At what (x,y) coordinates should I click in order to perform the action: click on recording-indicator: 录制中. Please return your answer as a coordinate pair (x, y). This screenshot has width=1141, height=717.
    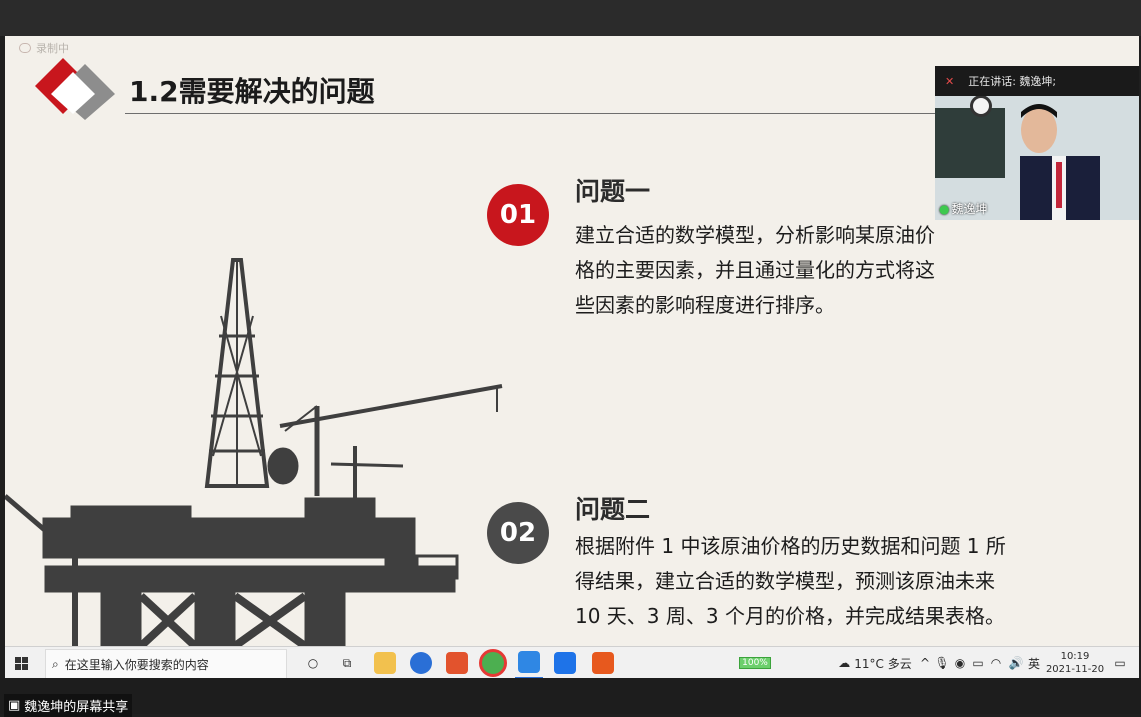
    Looking at the image, I should click on (44, 48).